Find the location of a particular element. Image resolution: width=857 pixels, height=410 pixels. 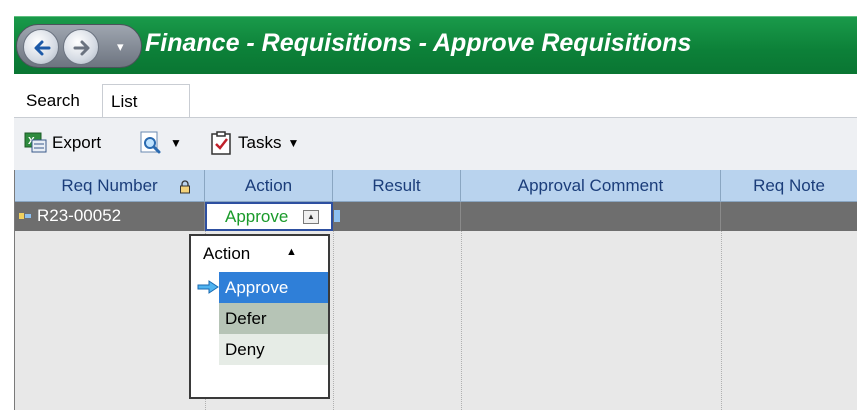

column-header-result: Result is located at coordinates (397, 186).